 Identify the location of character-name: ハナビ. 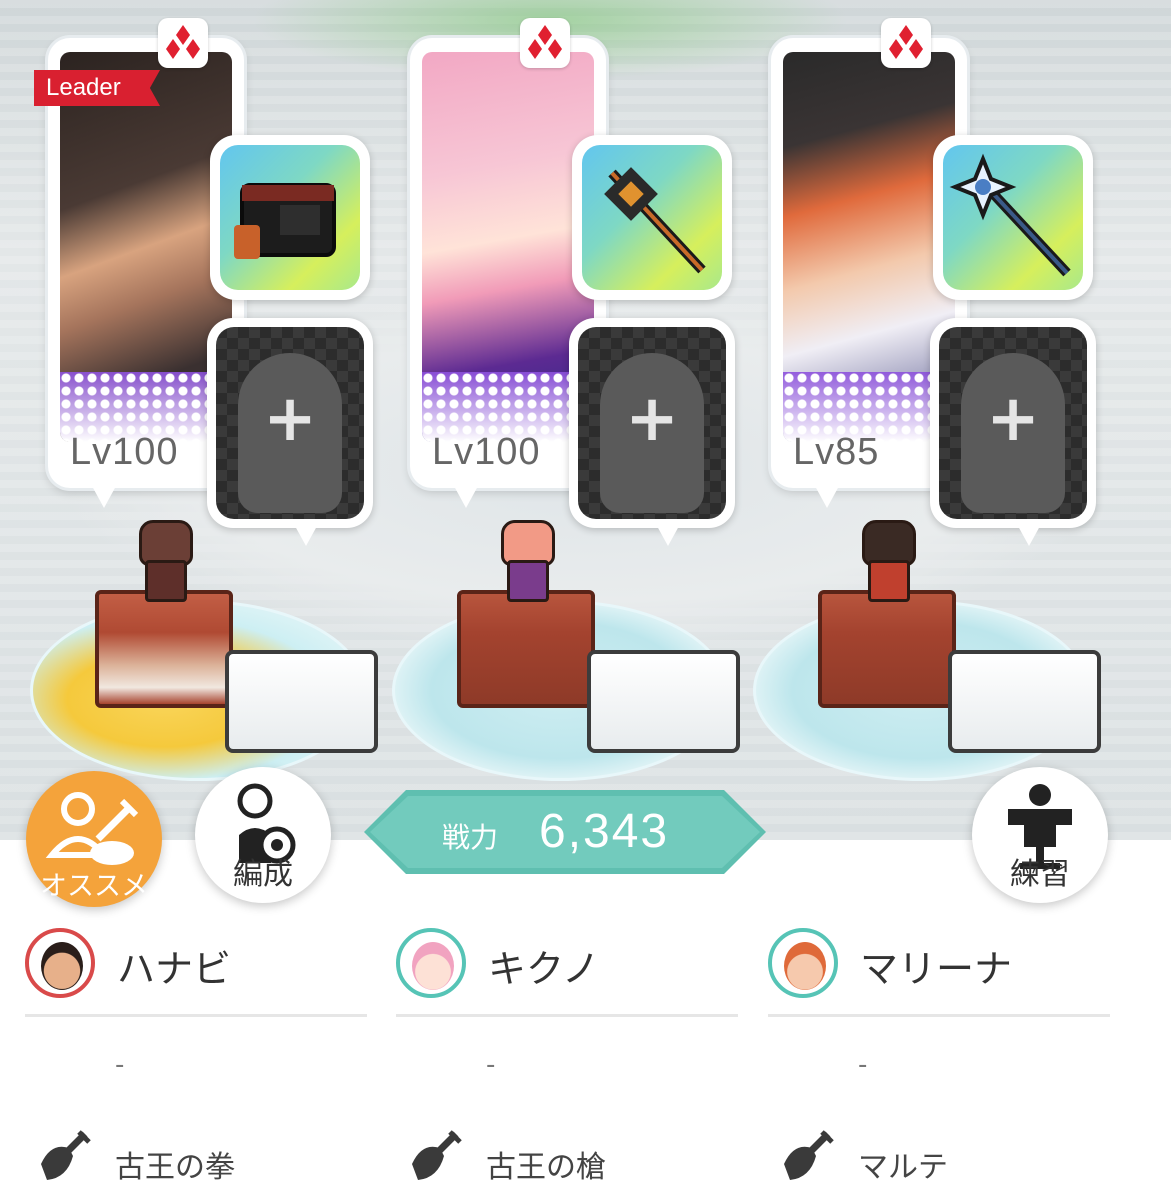
(174, 969).